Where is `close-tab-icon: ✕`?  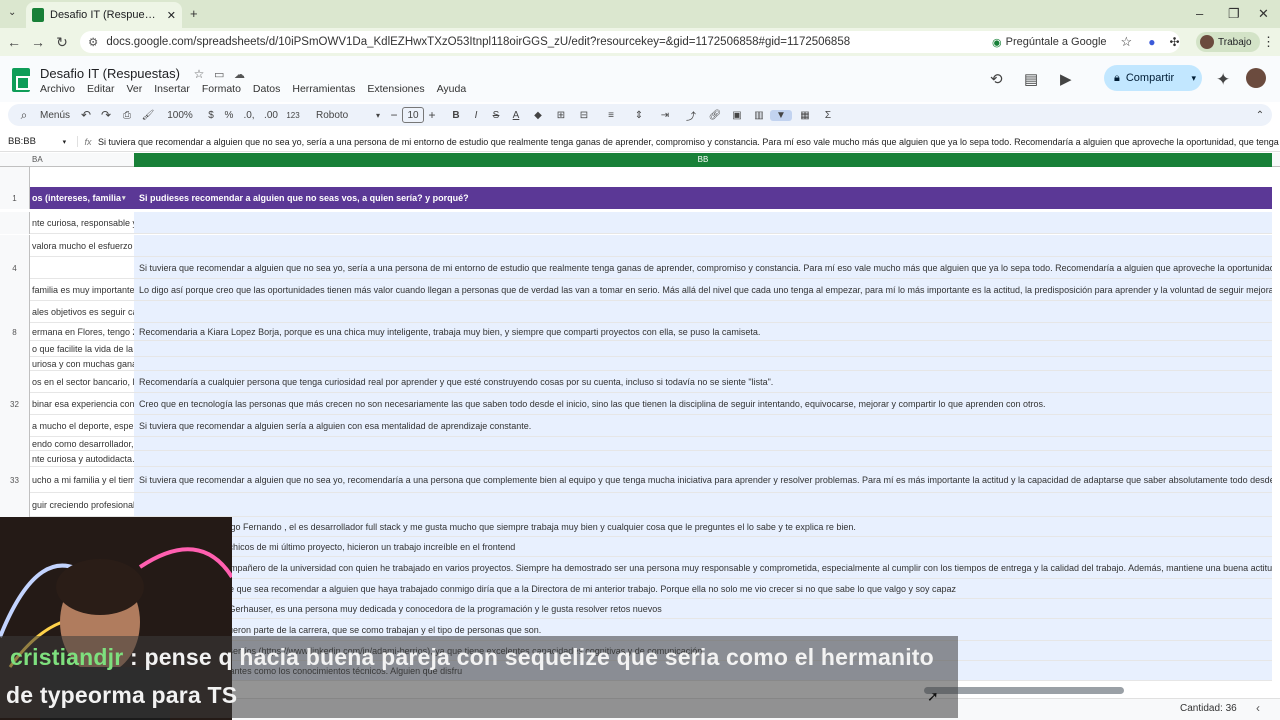 close-tab-icon: ✕ is located at coordinates (171, 15).